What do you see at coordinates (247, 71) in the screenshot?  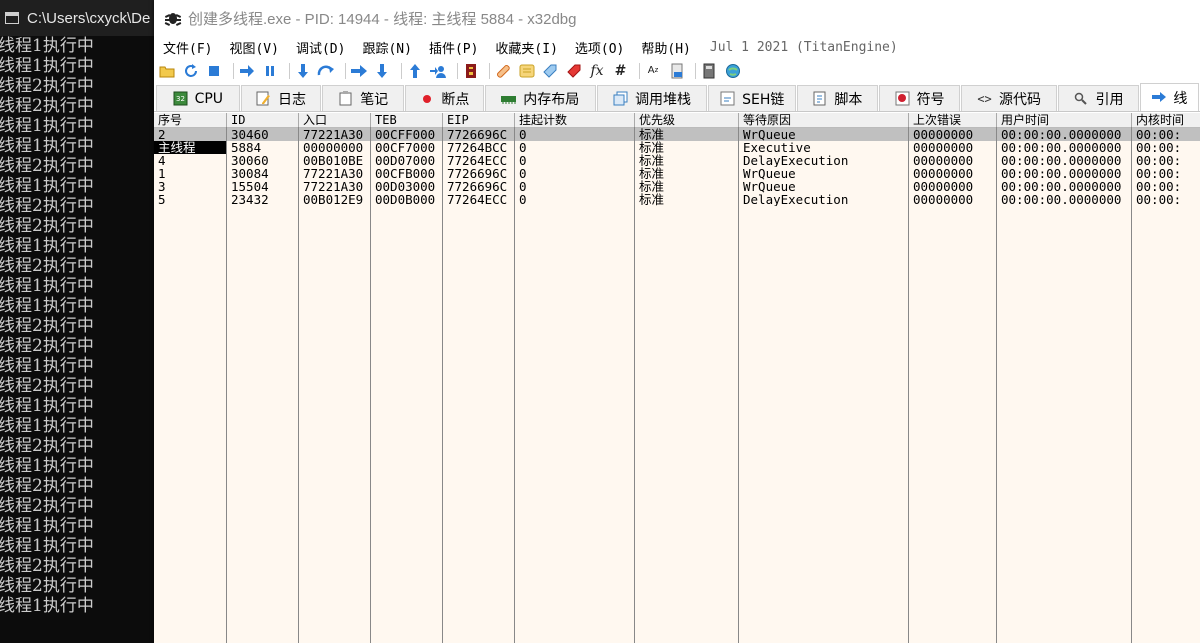 I see `run-icon` at bounding box center [247, 71].